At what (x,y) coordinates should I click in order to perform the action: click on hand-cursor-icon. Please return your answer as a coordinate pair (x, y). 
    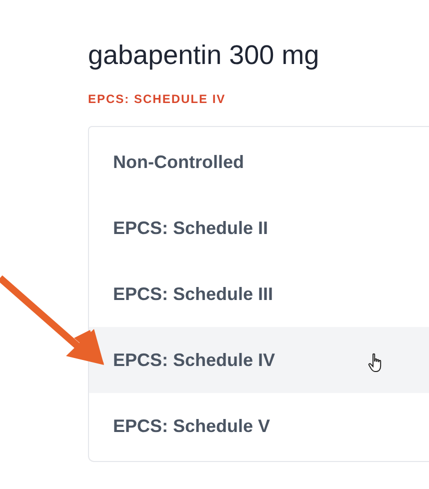
    Looking at the image, I should click on (376, 363).